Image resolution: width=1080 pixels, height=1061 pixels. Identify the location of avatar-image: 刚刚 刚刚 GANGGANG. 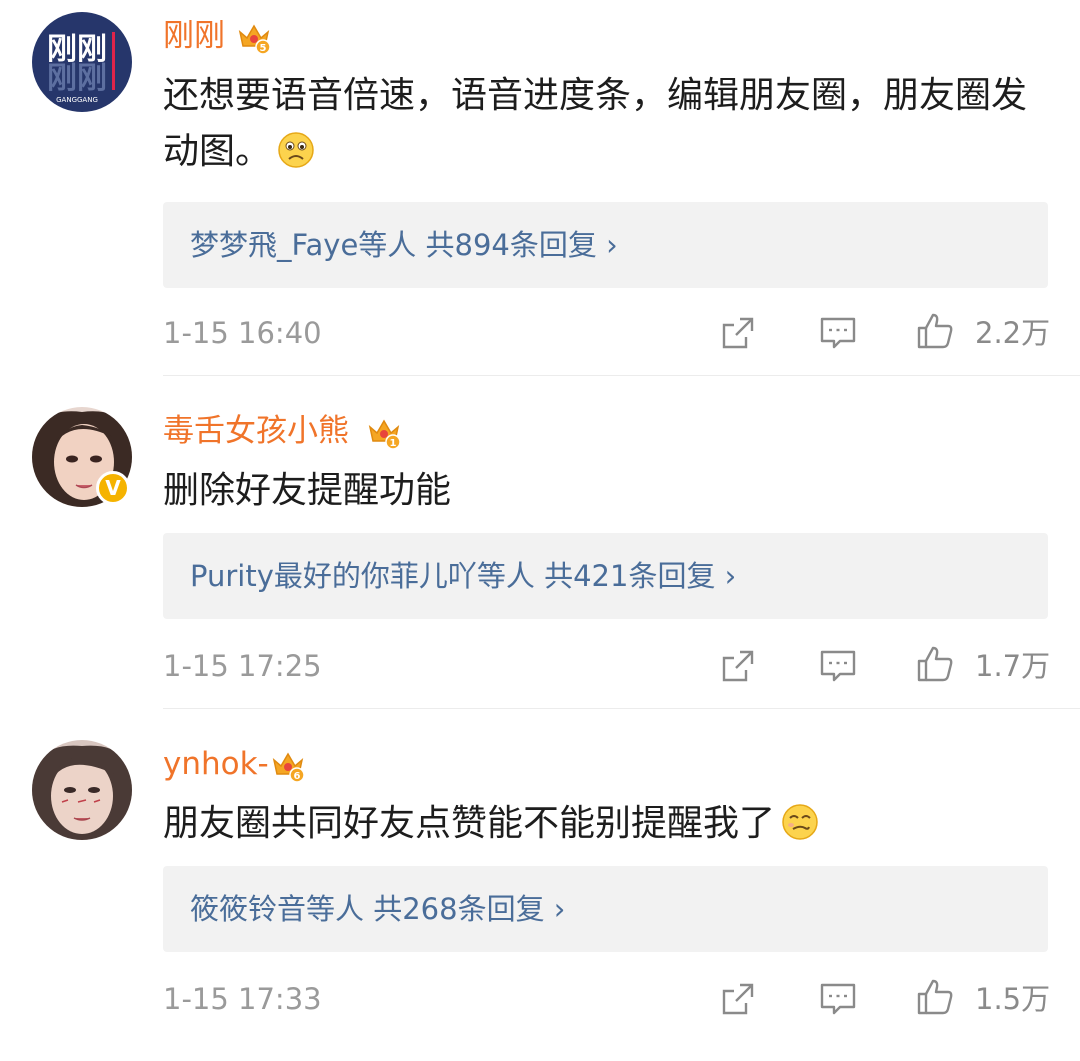
(82, 62).